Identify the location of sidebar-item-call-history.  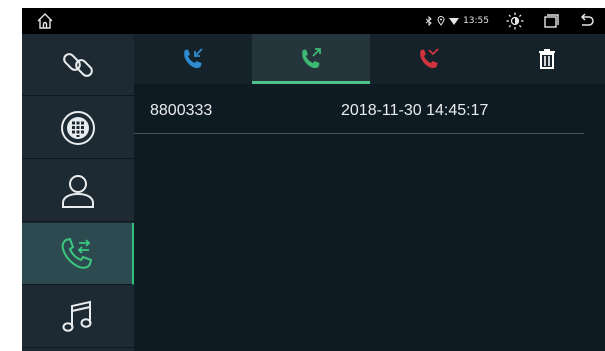
(78, 254).